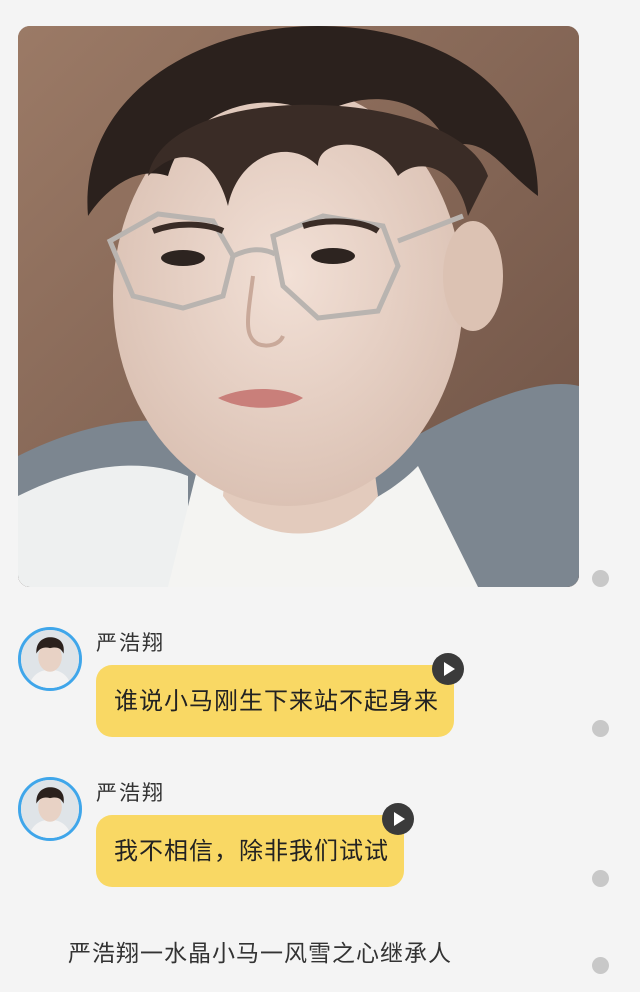 This screenshot has width=640, height=992. What do you see at coordinates (275, 701) in the screenshot?
I see `message-bubble: 谁说小马刚生下来站不起身来` at bounding box center [275, 701].